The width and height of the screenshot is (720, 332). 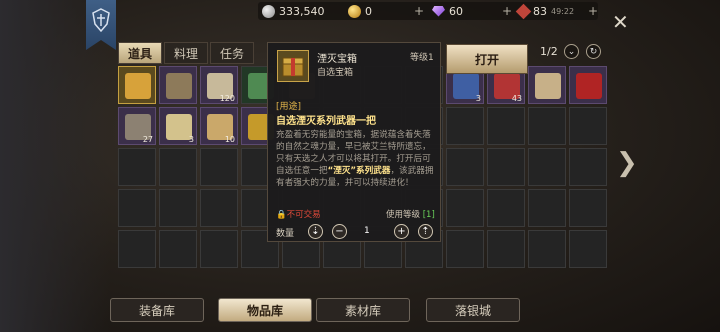 What do you see at coordinates (593, 51) in the screenshot?
I see `refresh-icon: ↻` at bounding box center [593, 51].